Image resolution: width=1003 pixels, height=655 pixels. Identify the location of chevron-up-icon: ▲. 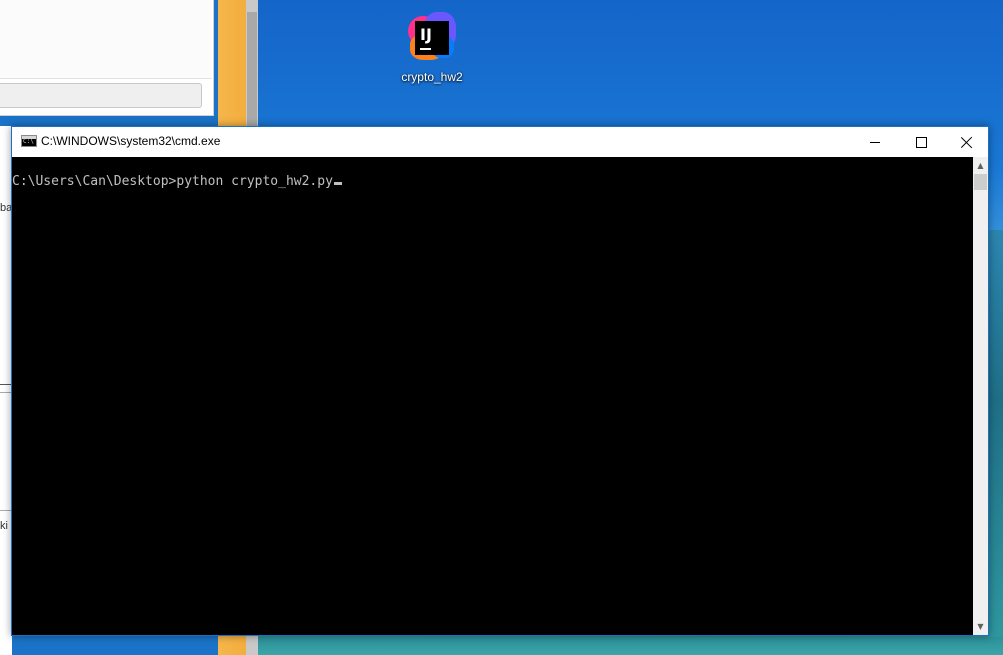
(980, 165).